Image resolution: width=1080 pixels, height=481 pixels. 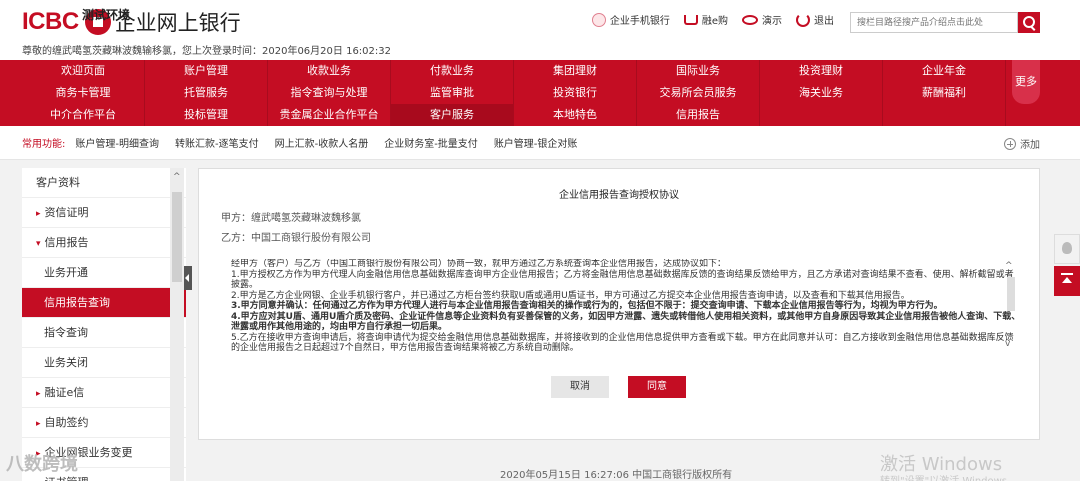 What do you see at coordinates (104, 183) in the screenshot?
I see `sidebar-item: 客户资料` at bounding box center [104, 183].